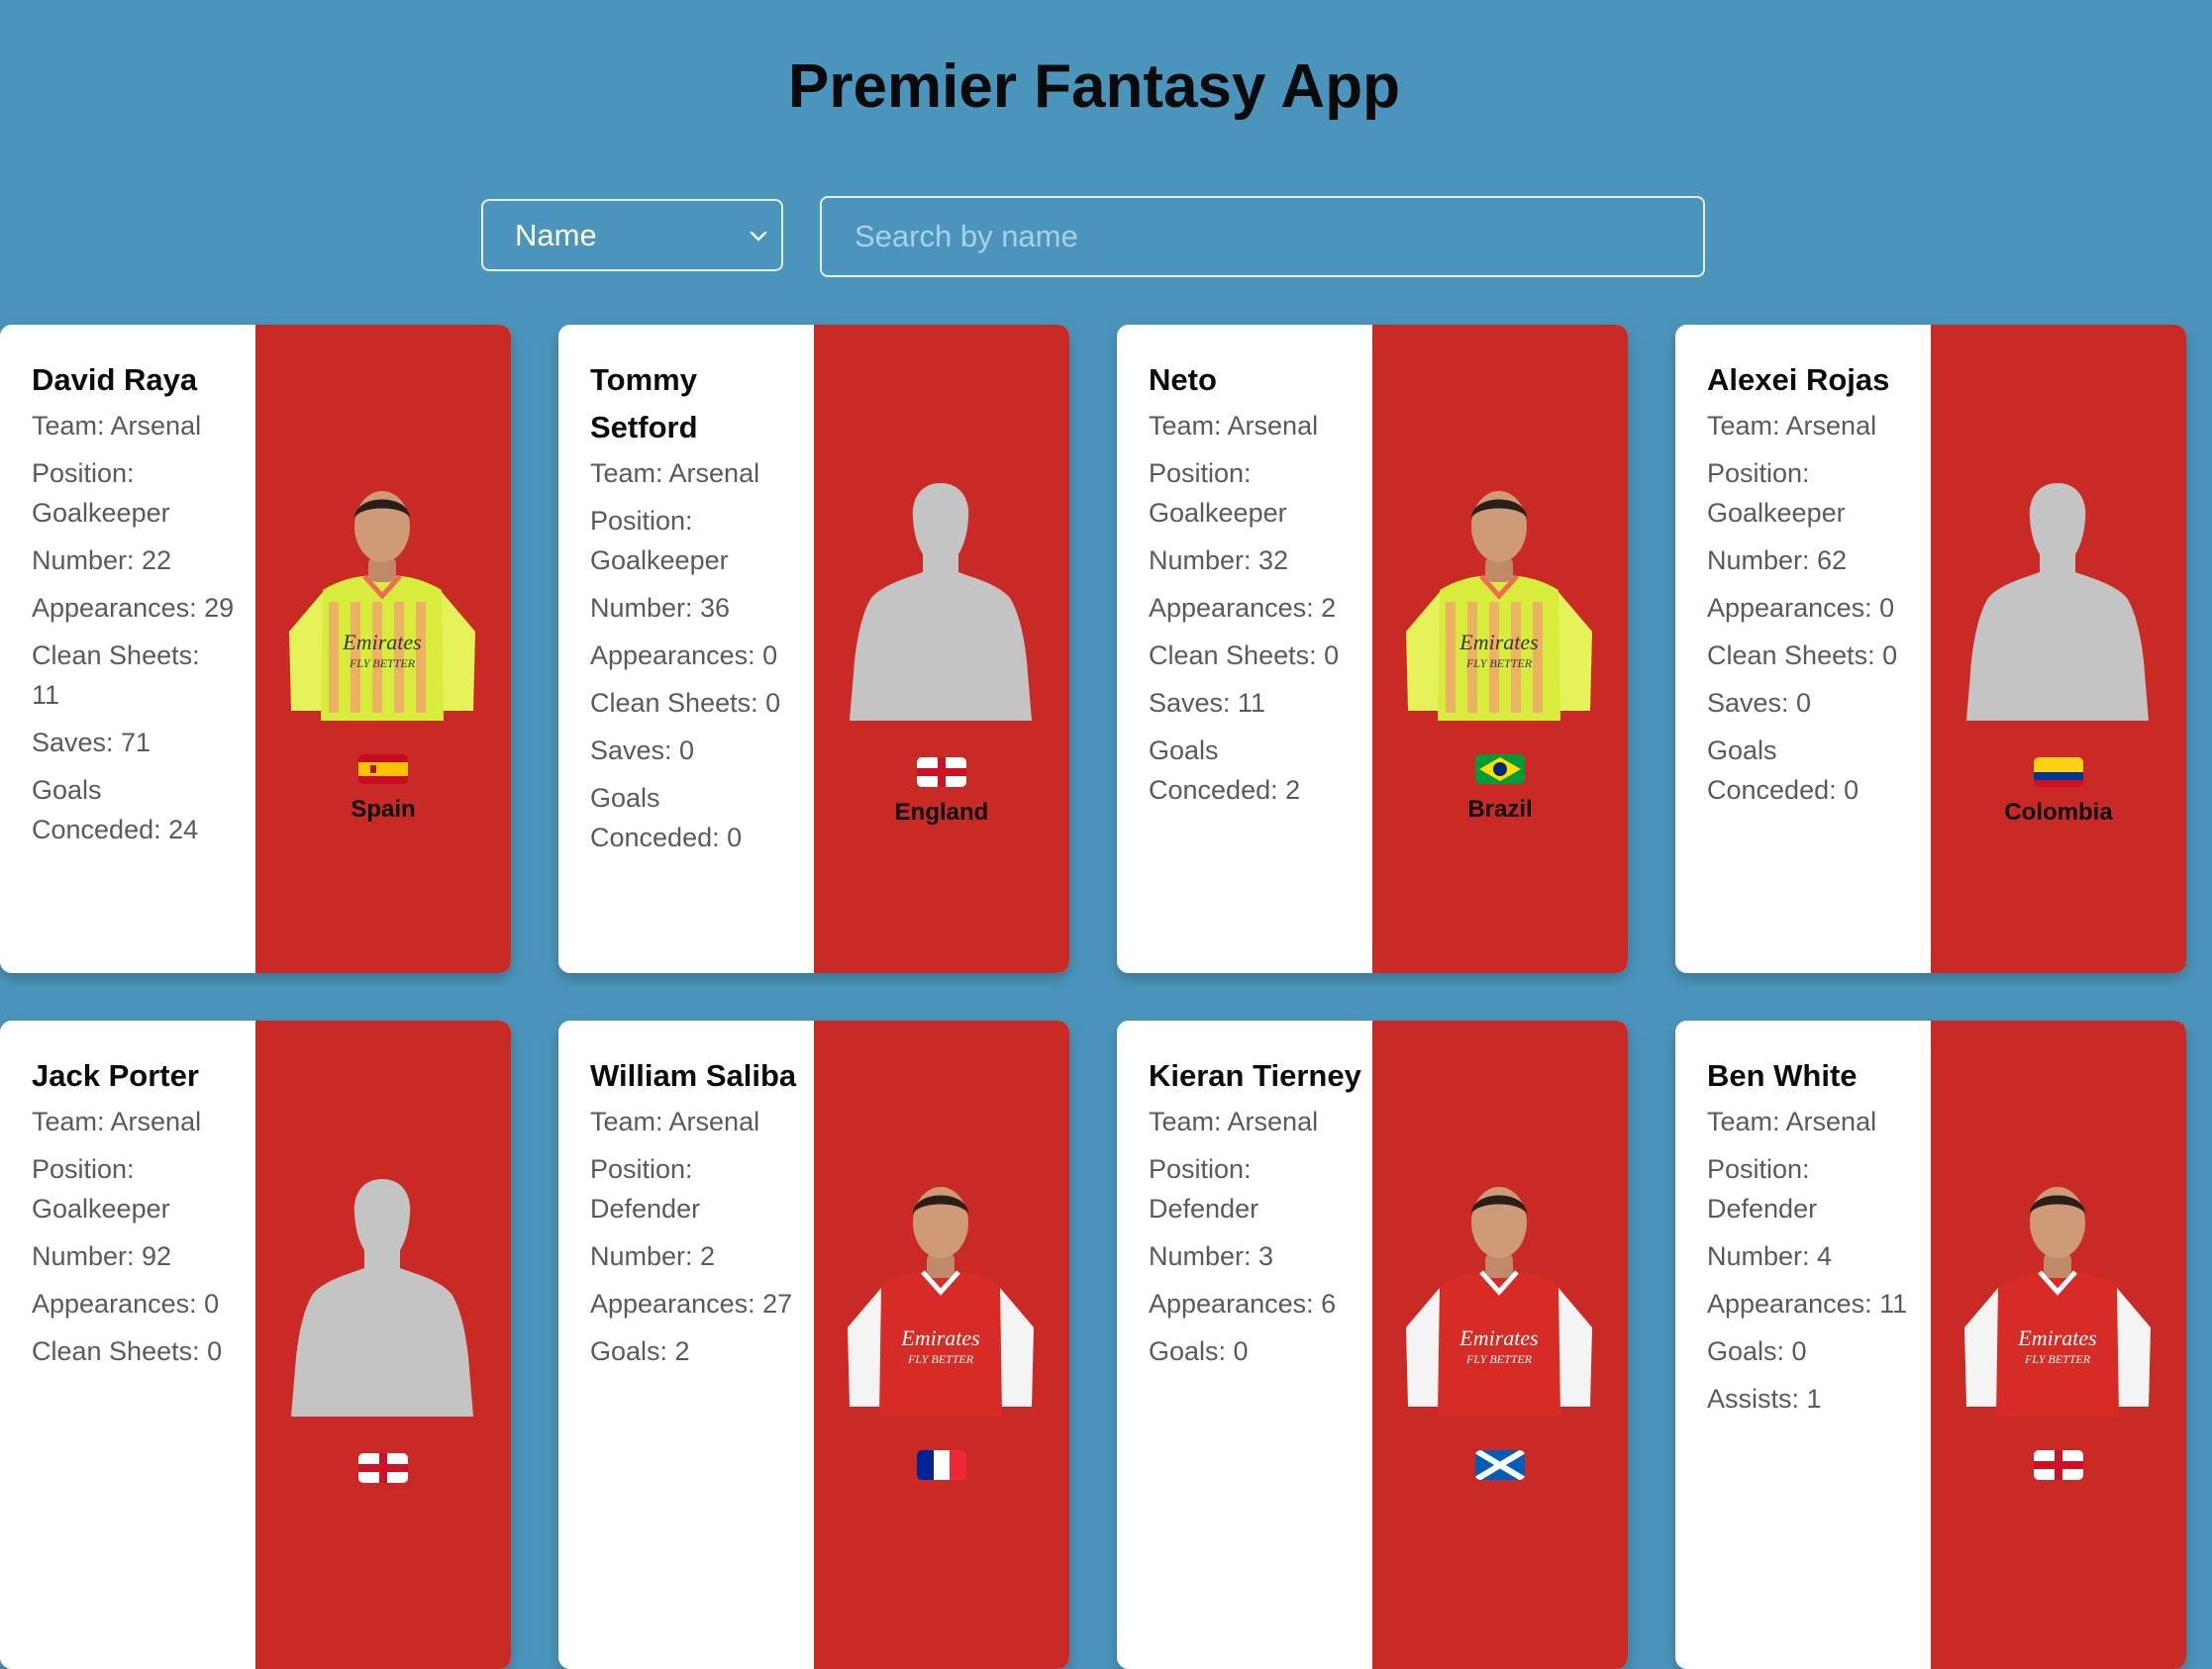 Image resolution: width=2212 pixels, height=1669 pixels. Describe the element at coordinates (1262, 236) in the screenshot. I see `search-input: Search by name` at that location.